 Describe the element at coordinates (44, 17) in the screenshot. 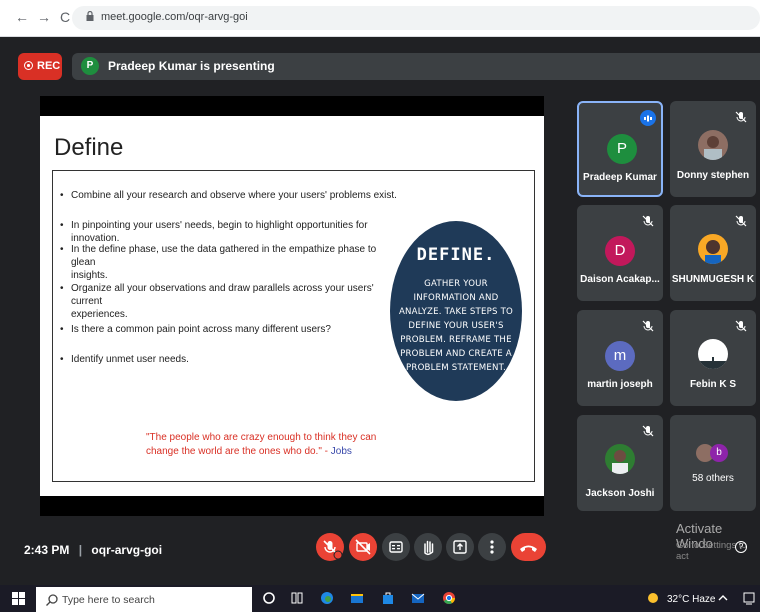

I see `forward-arrow-icon: →` at that location.